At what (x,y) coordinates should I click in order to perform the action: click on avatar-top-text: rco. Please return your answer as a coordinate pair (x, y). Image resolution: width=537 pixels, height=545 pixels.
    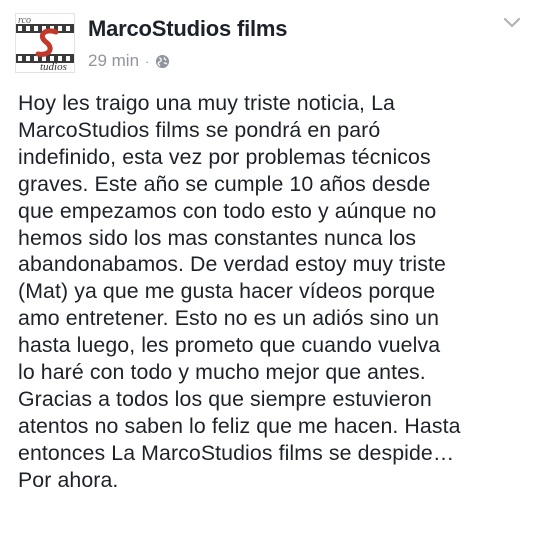
    Looking at the image, I should click on (24, 20).